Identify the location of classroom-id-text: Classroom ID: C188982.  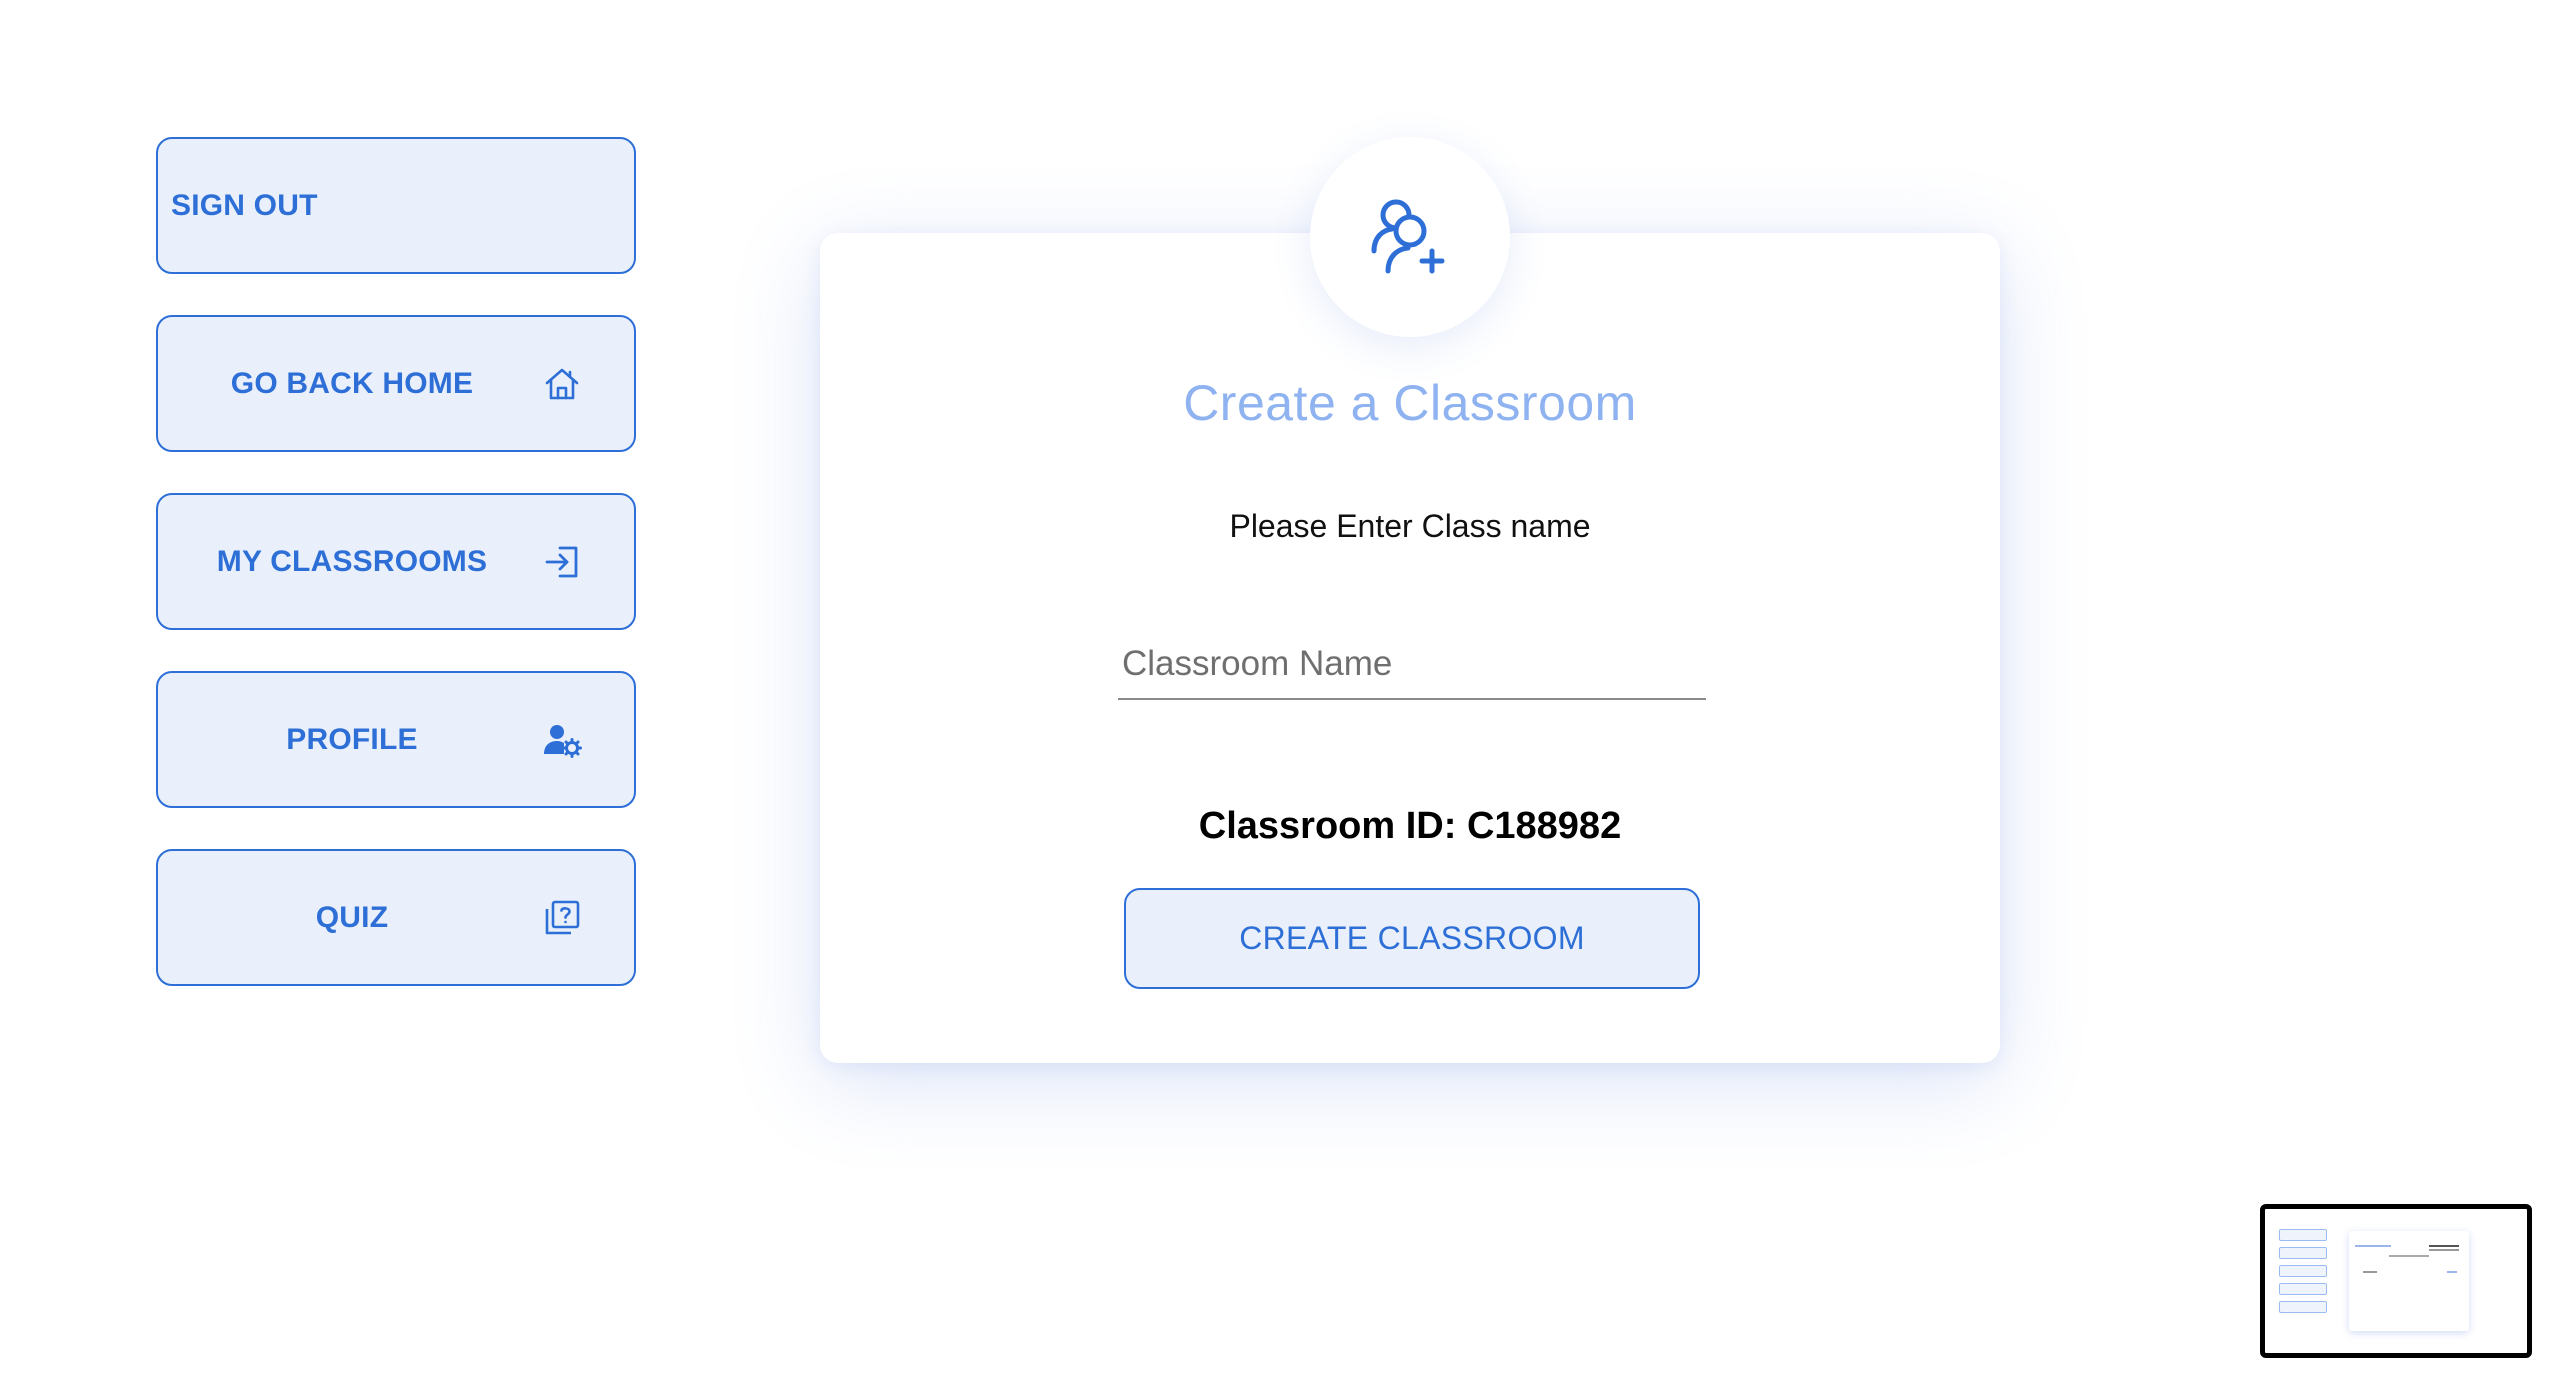
(1410, 826).